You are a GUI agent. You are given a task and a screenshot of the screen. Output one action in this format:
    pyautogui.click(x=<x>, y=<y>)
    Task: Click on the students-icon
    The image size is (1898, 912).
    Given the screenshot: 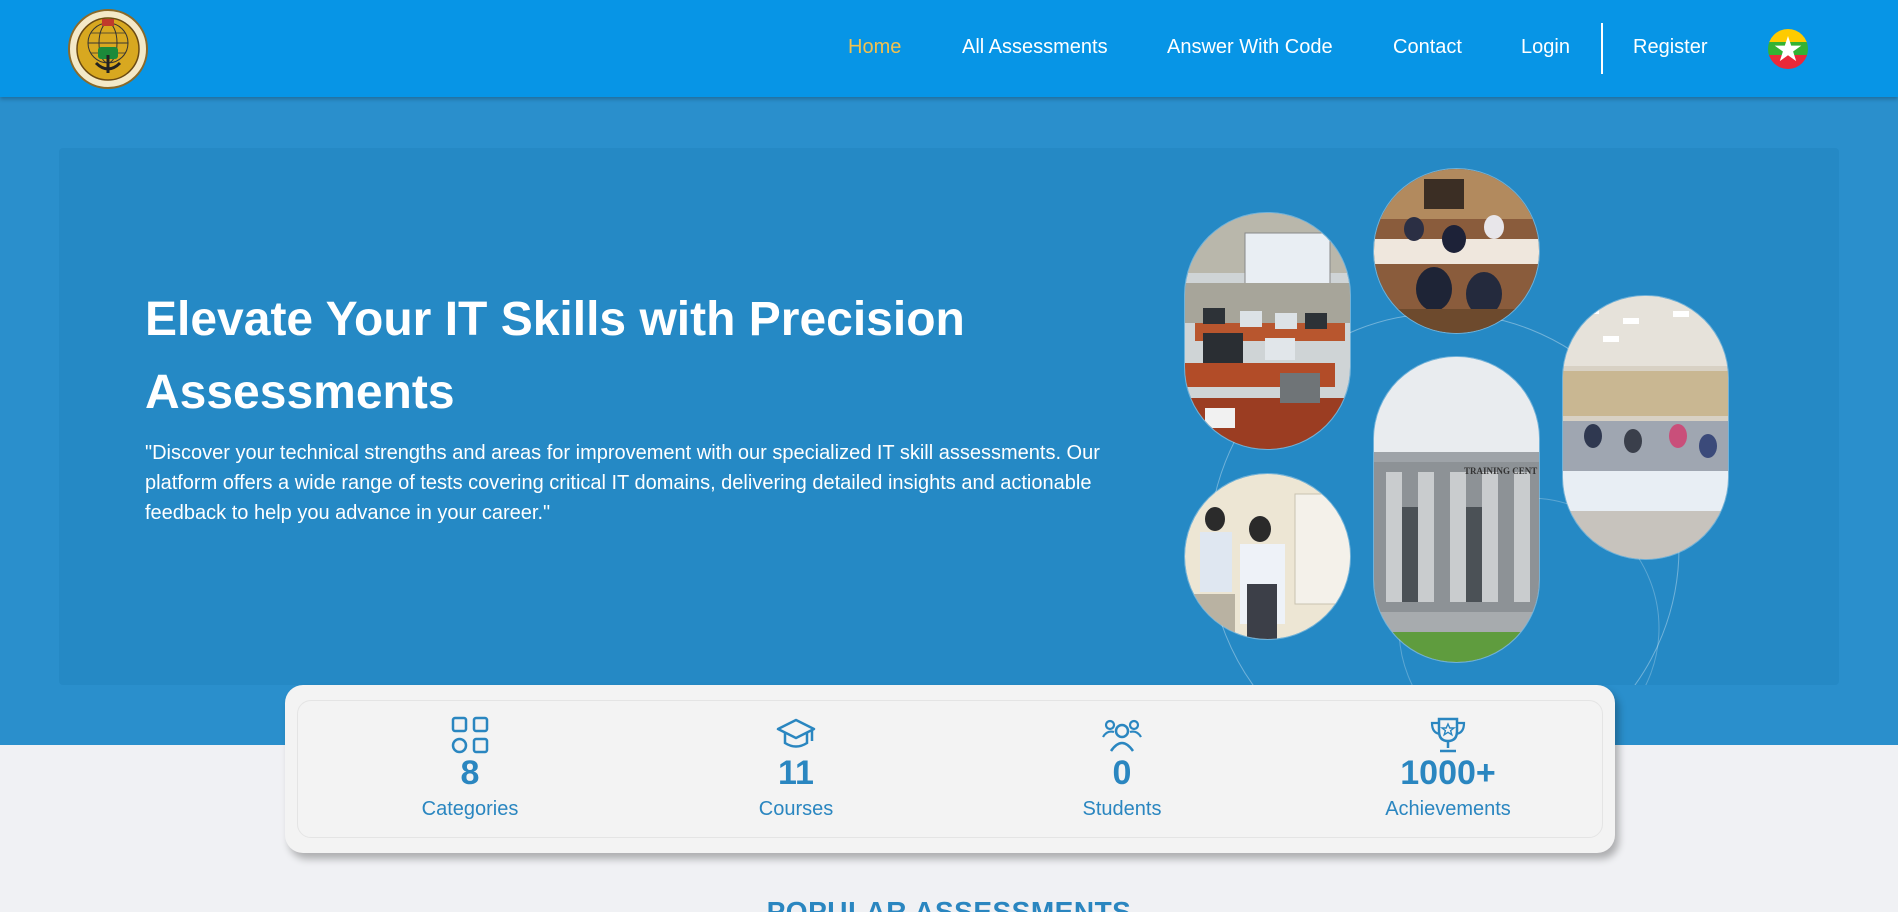 What is the action you would take?
    pyautogui.click(x=1122, y=735)
    